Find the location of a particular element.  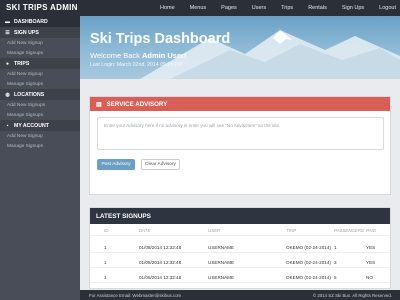

post-advisory-button: Post Advisory is located at coordinates (116, 164).